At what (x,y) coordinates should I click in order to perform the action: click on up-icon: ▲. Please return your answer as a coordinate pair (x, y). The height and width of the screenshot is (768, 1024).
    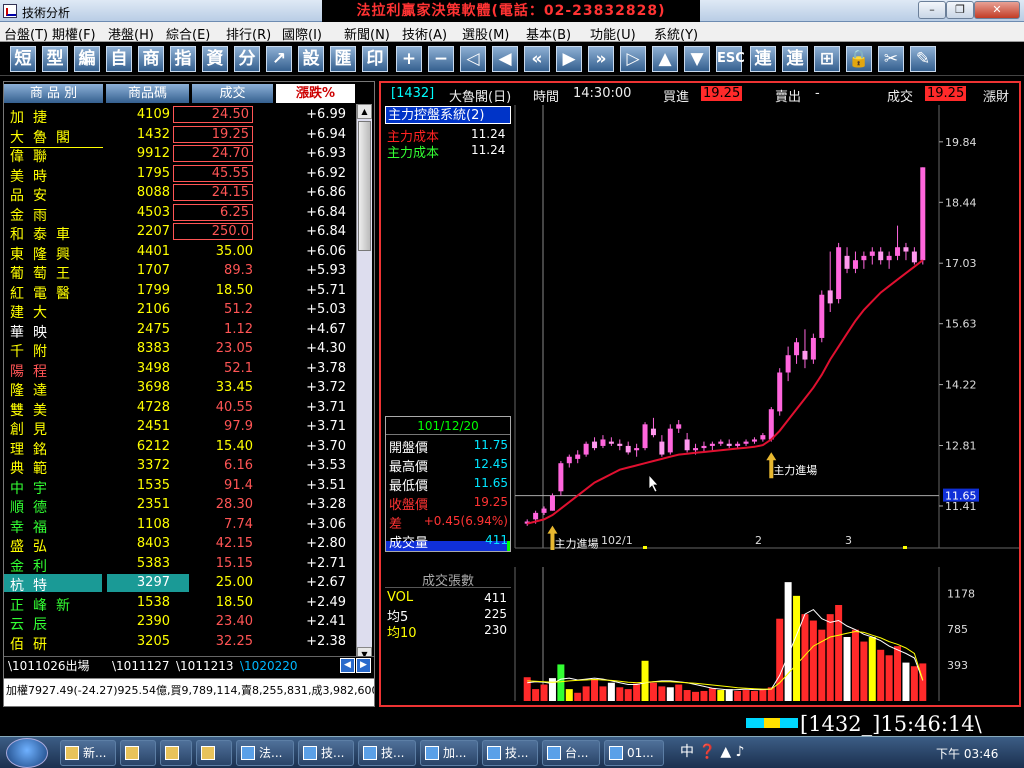
    Looking at the image, I should click on (665, 59).